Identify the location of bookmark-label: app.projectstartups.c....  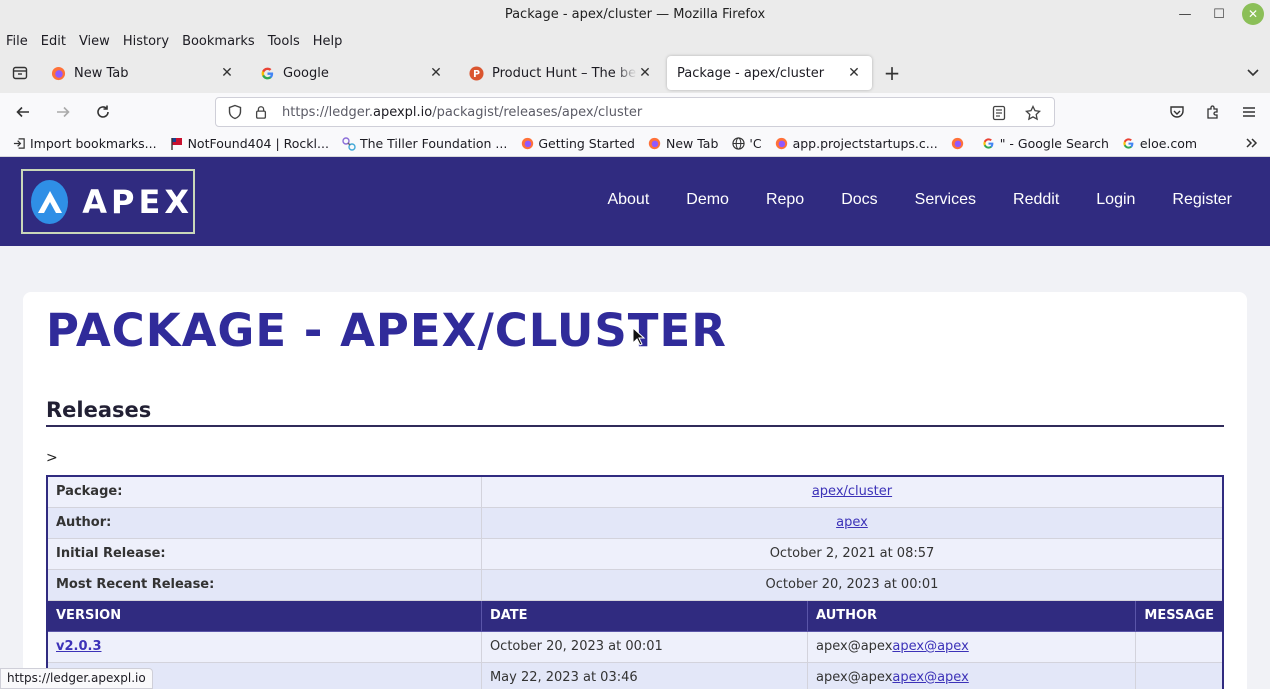
(865, 143).